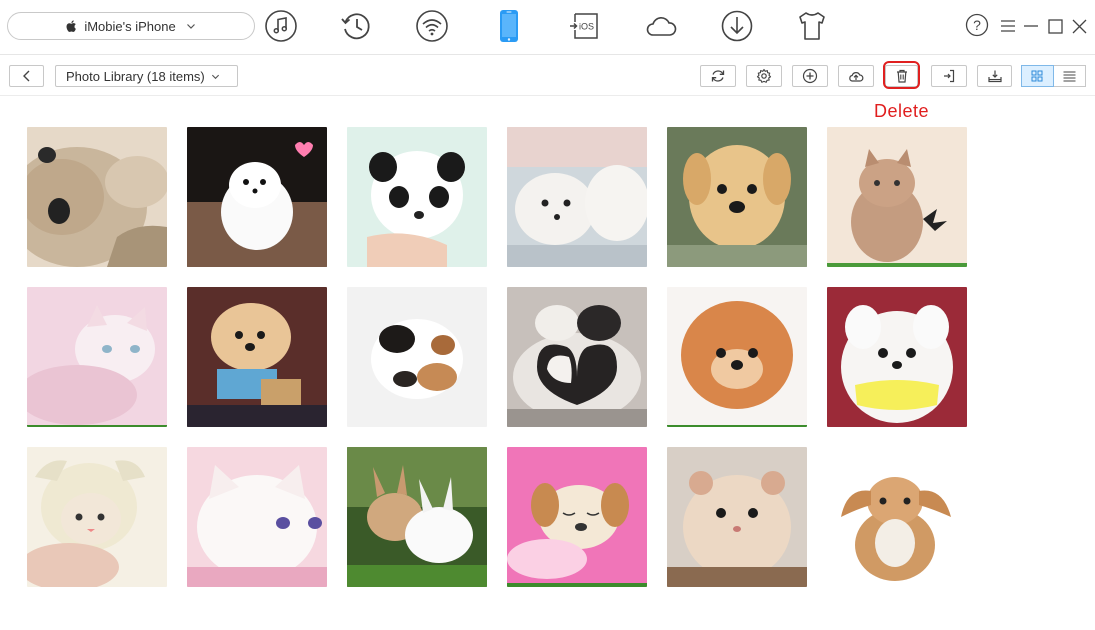  I want to click on calico-kitten-photo, so click(417, 357).